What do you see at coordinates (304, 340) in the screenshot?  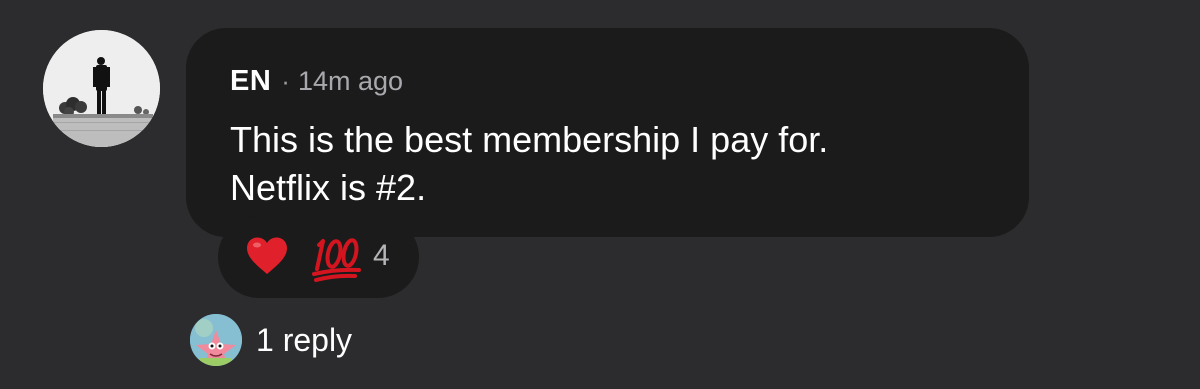 I see `reply-count-label: 1 reply` at bounding box center [304, 340].